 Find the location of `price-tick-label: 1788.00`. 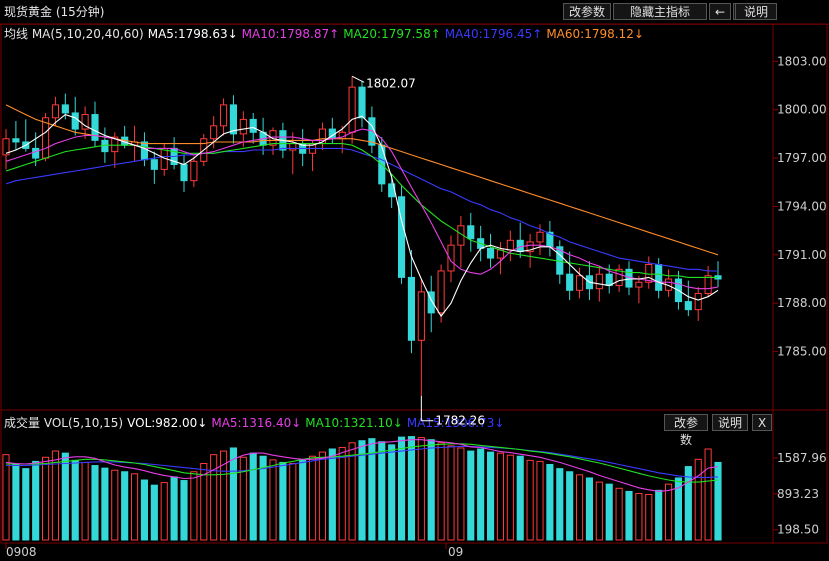

price-tick-label: 1788.00 is located at coordinates (802, 303).